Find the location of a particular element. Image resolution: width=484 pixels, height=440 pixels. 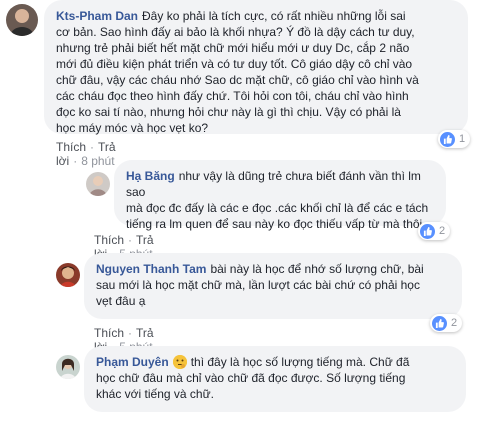

comment-author: Kts-Pham Dan is located at coordinates (97, 16).